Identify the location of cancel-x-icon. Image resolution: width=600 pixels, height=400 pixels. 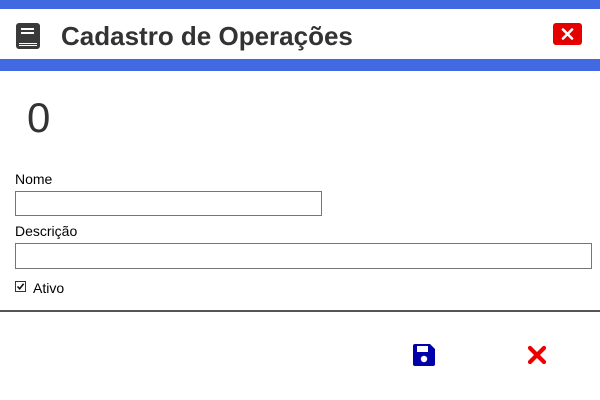
(537, 355).